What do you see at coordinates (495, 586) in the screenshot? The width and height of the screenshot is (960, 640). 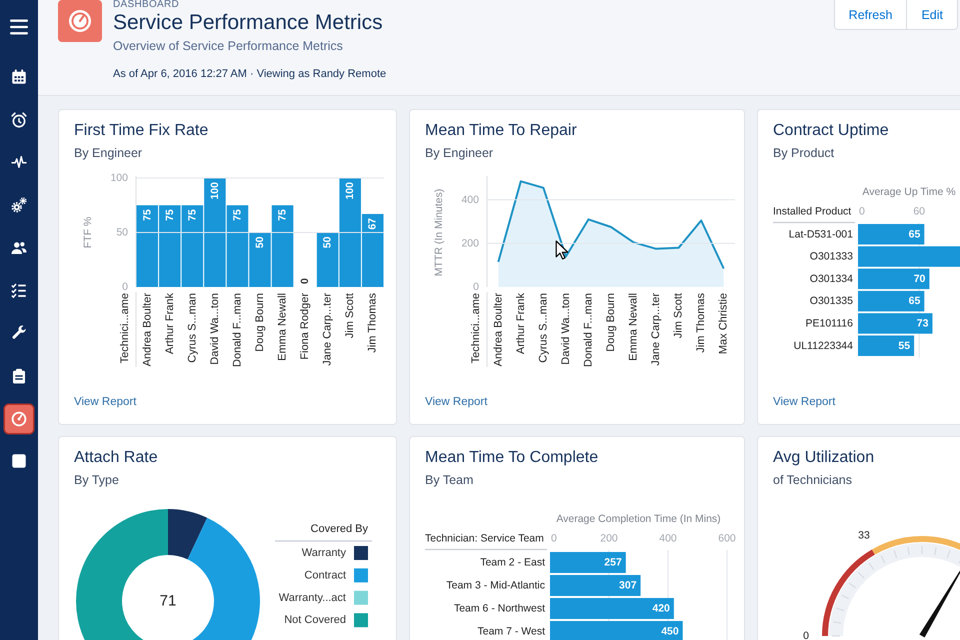 I see `category-label: Team 3 - Mid-Atlantic` at bounding box center [495, 586].